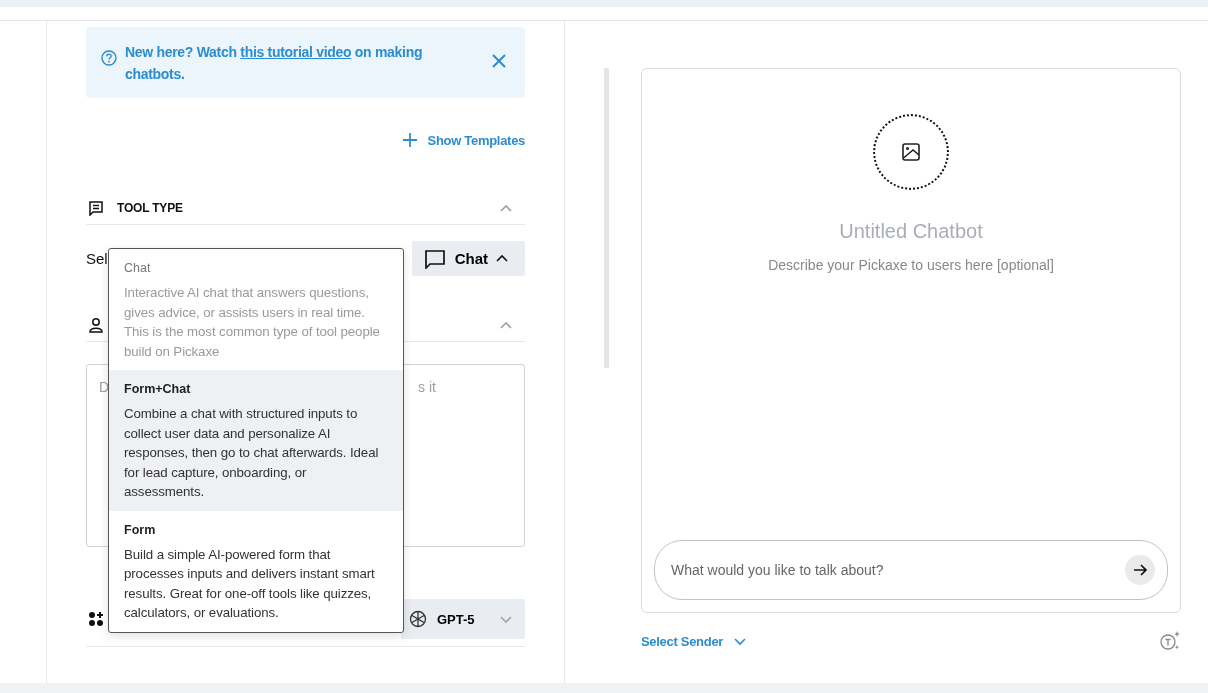  I want to click on option-title: Form+Chat, so click(158, 389).